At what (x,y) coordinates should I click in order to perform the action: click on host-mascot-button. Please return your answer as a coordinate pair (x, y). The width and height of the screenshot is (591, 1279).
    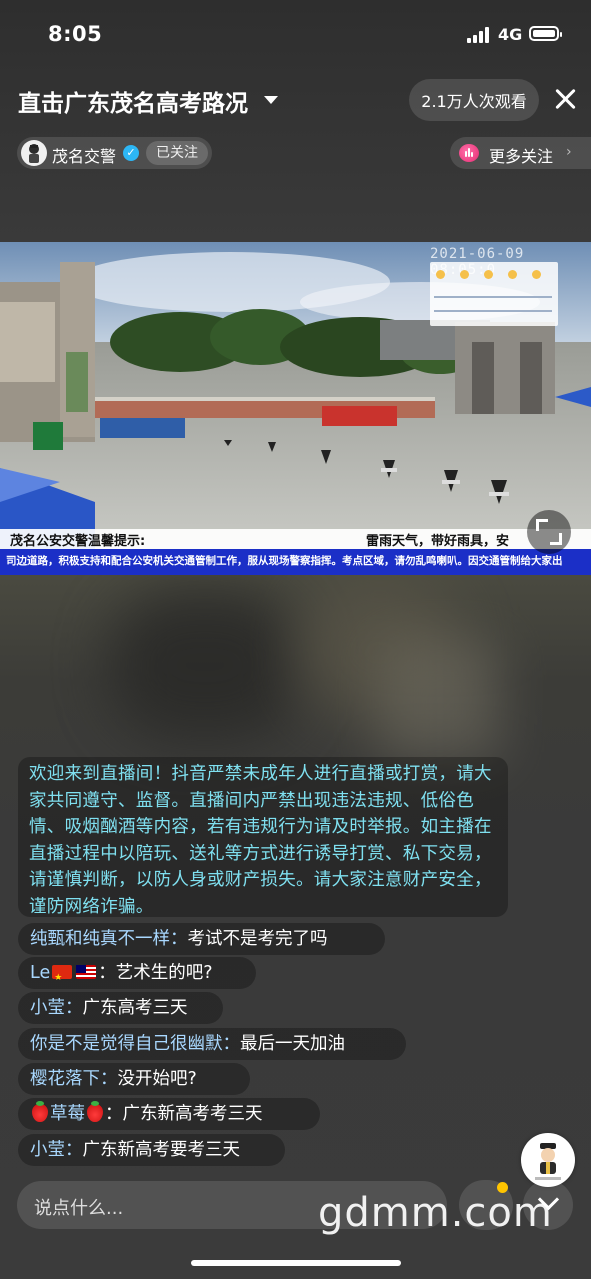
    Looking at the image, I should click on (548, 1160).